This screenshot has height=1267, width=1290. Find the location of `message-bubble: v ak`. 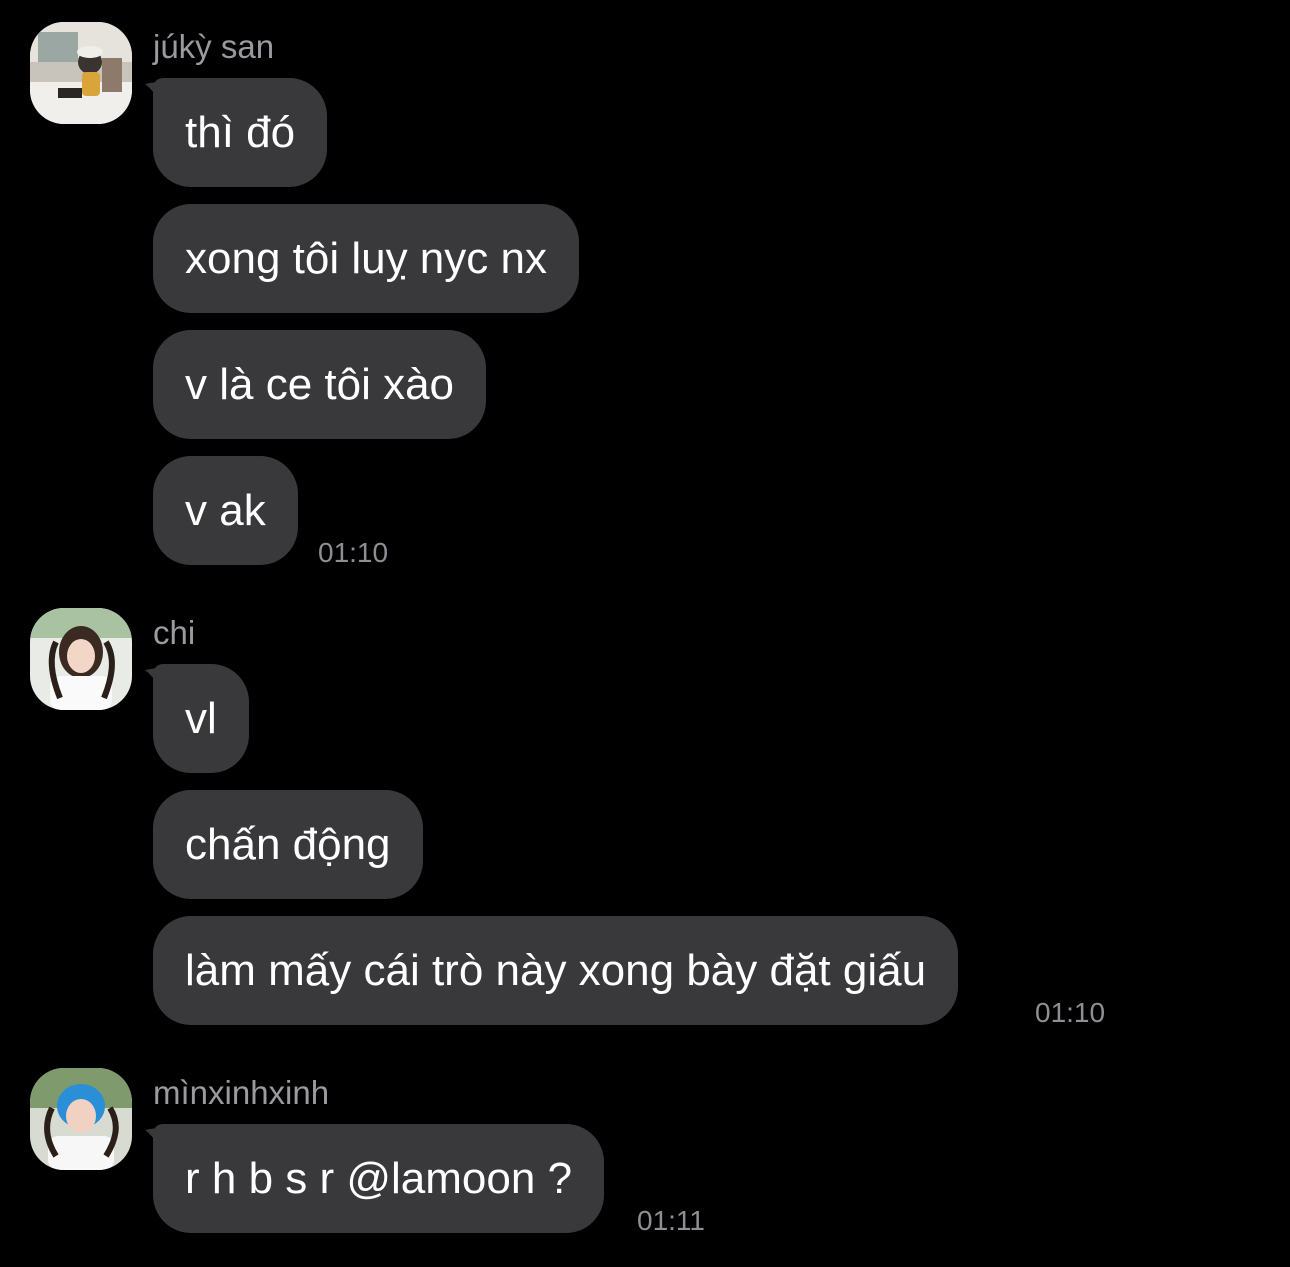

message-bubble: v ak is located at coordinates (225, 510).